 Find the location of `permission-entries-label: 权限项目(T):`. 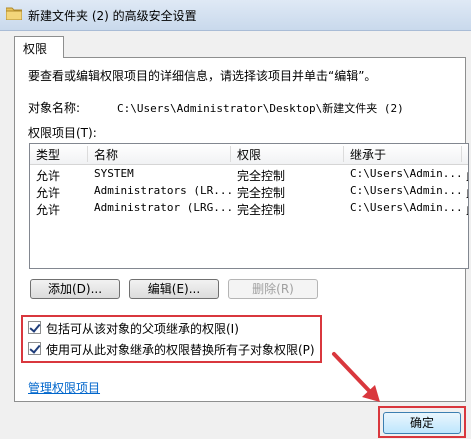

permission-entries-label: 权限项目(T): is located at coordinates (62, 133).